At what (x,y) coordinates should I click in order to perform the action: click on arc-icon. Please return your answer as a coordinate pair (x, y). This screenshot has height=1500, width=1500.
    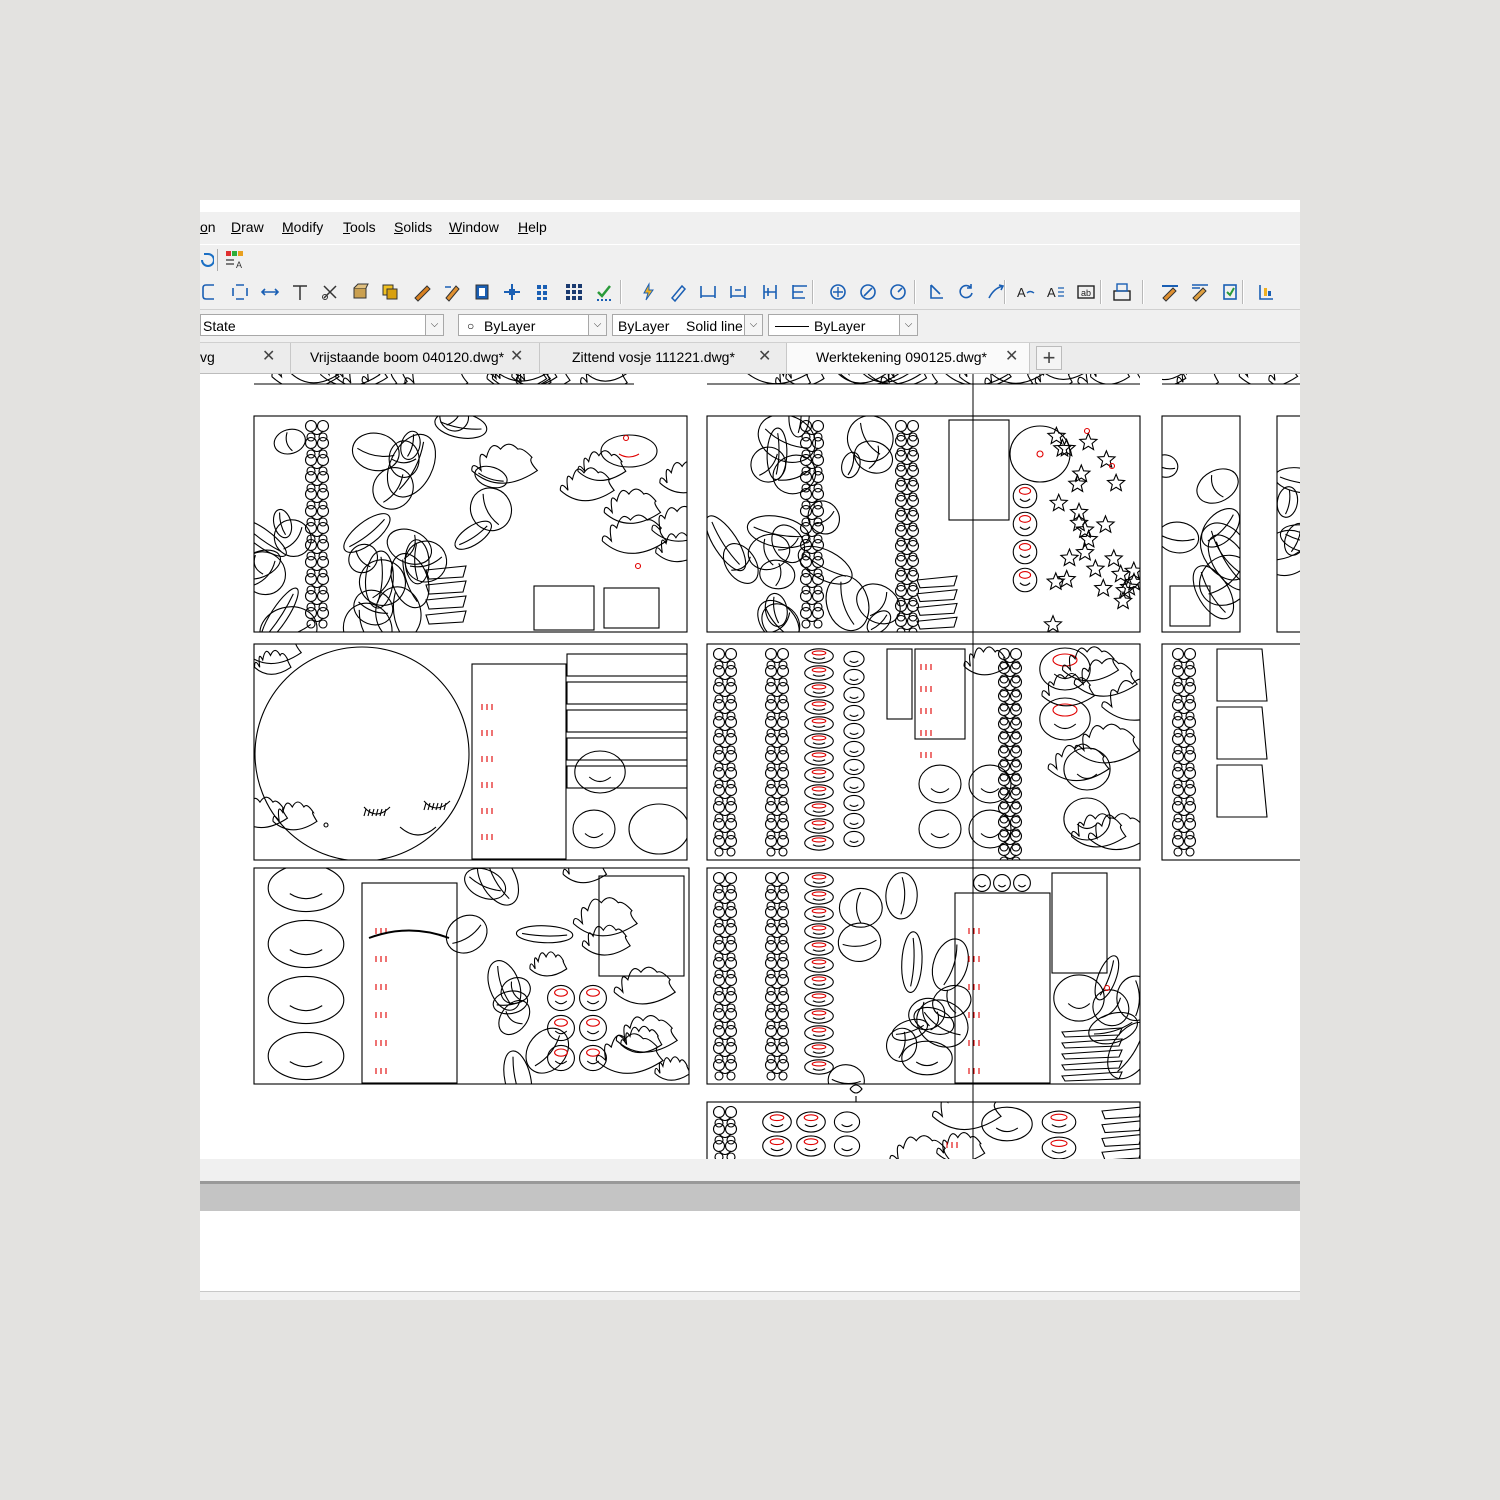
    Looking at the image, I should click on (996, 292).